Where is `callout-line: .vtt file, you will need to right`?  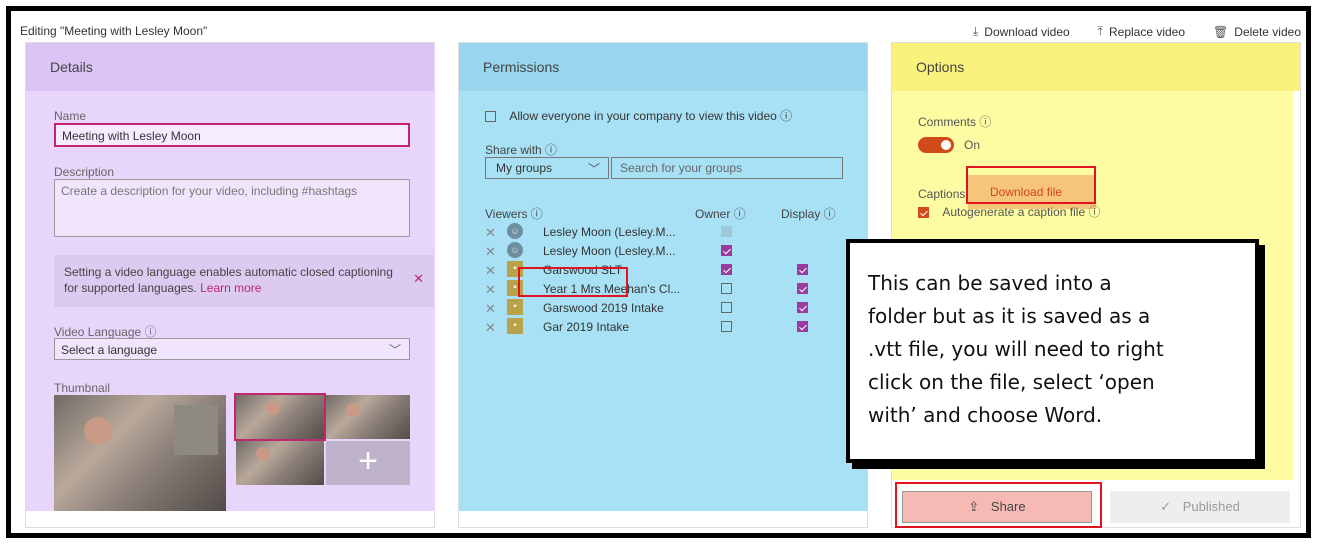
callout-line: .vtt file, you will need to right is located at coordinates (1016, 349).